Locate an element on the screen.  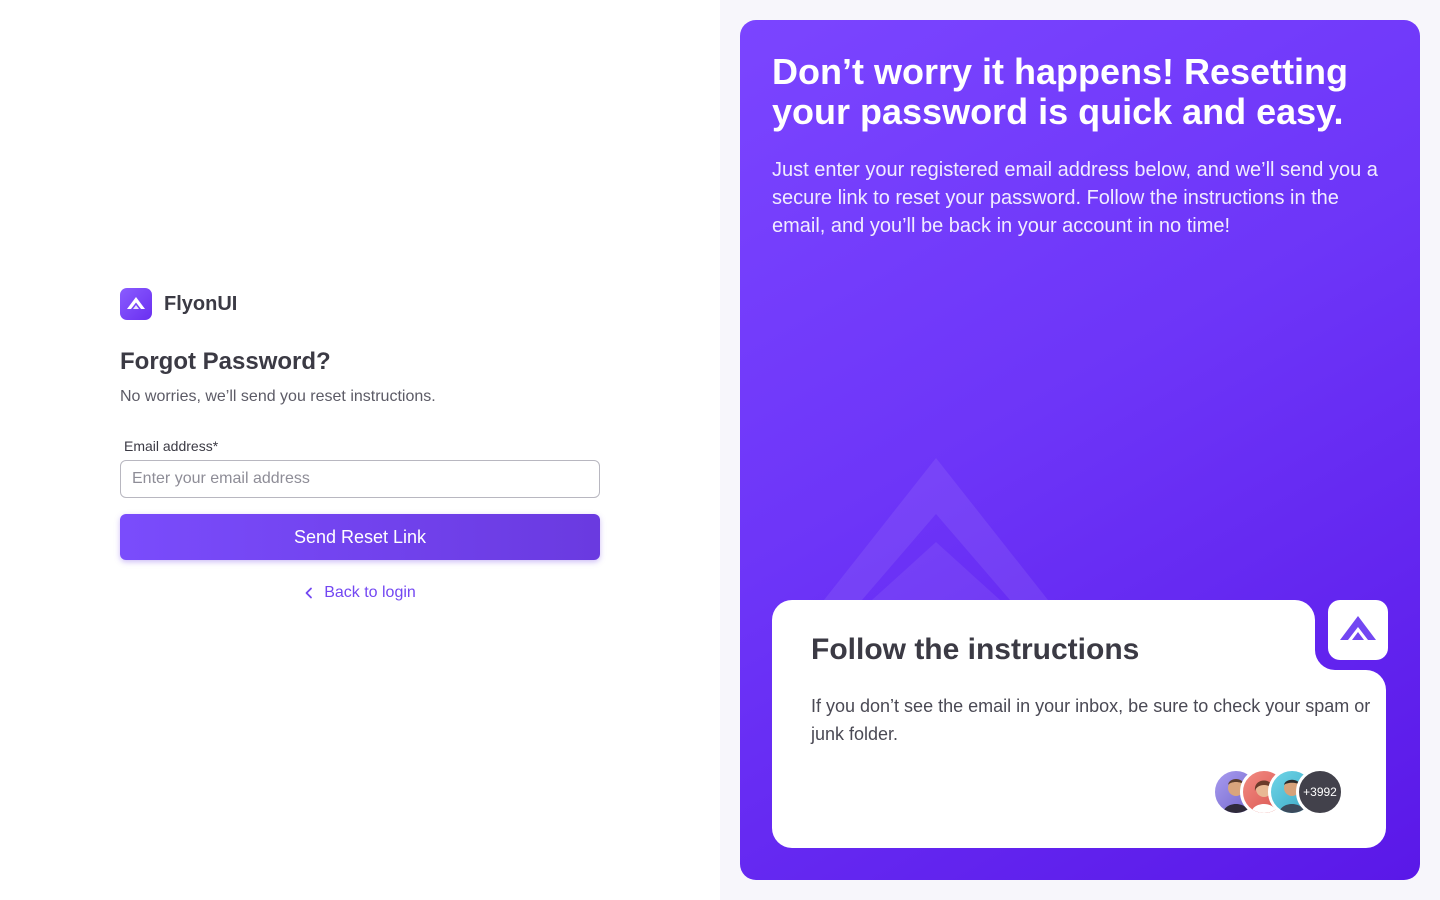
watermark-logo-icon is located at coordinates (936, 529).